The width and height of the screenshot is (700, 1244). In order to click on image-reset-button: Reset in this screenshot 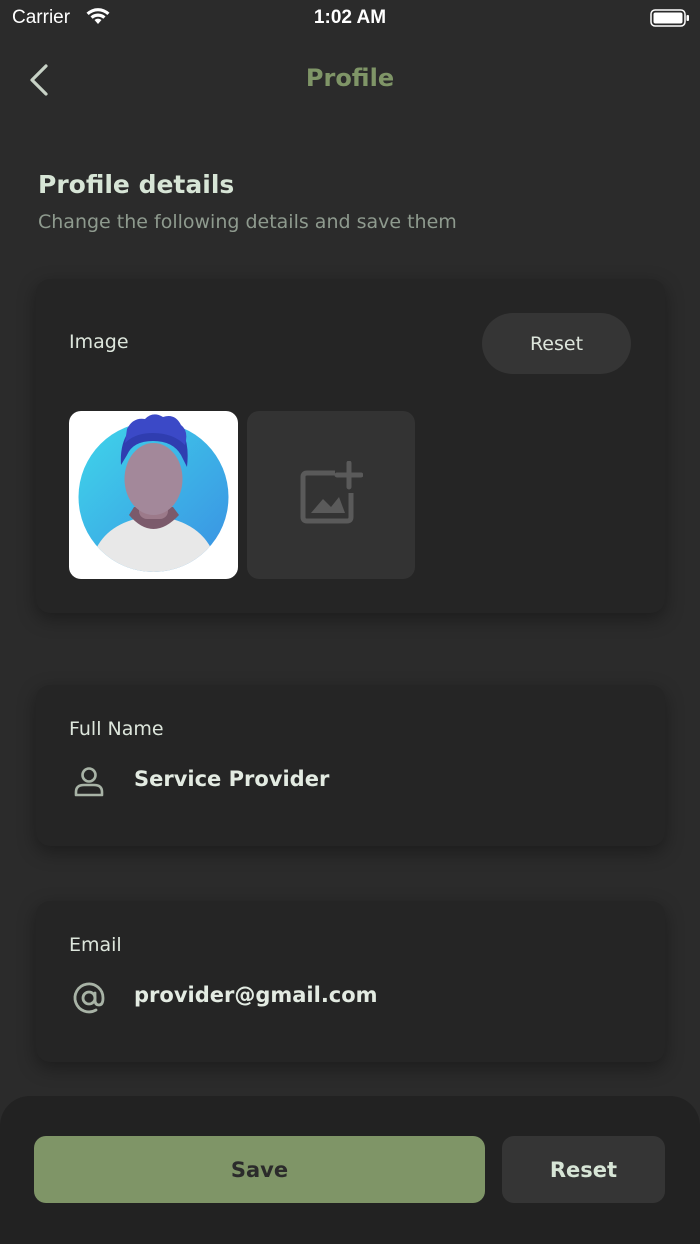, I will do `click(556, 343)`.